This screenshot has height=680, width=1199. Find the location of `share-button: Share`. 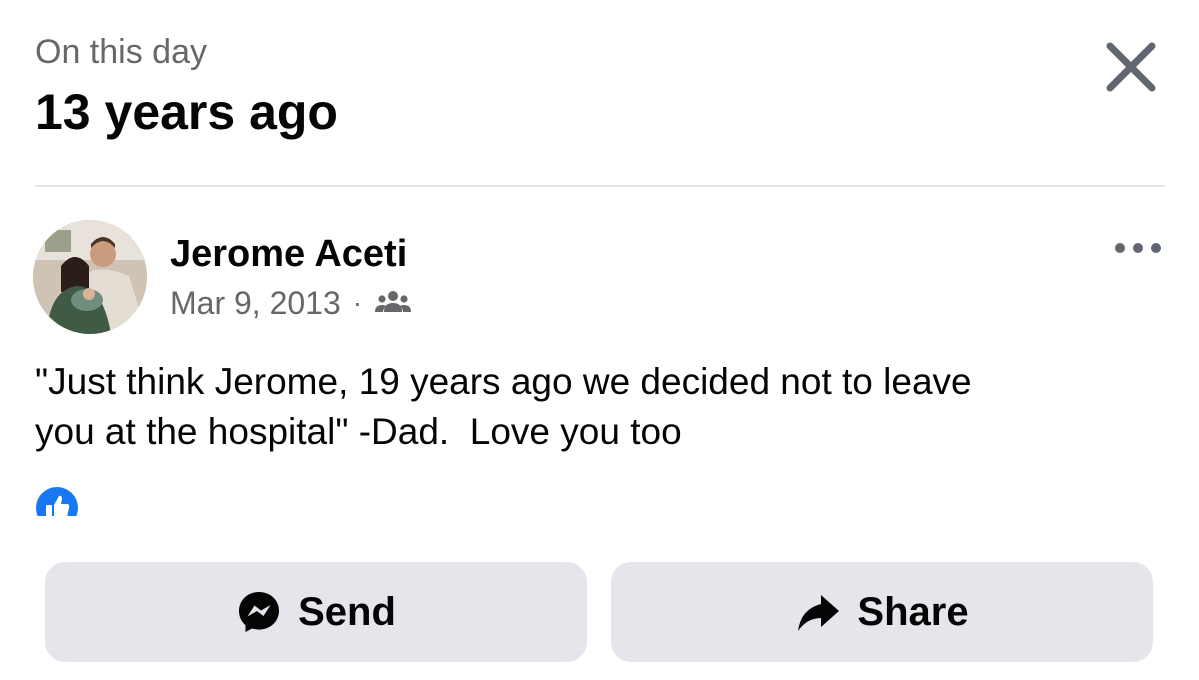

share-button: Share is located at coordinates (882, 612).